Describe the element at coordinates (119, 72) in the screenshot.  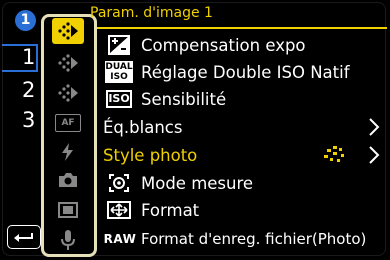
I see `dual-iso-icon: DUAL ISO` at that location.